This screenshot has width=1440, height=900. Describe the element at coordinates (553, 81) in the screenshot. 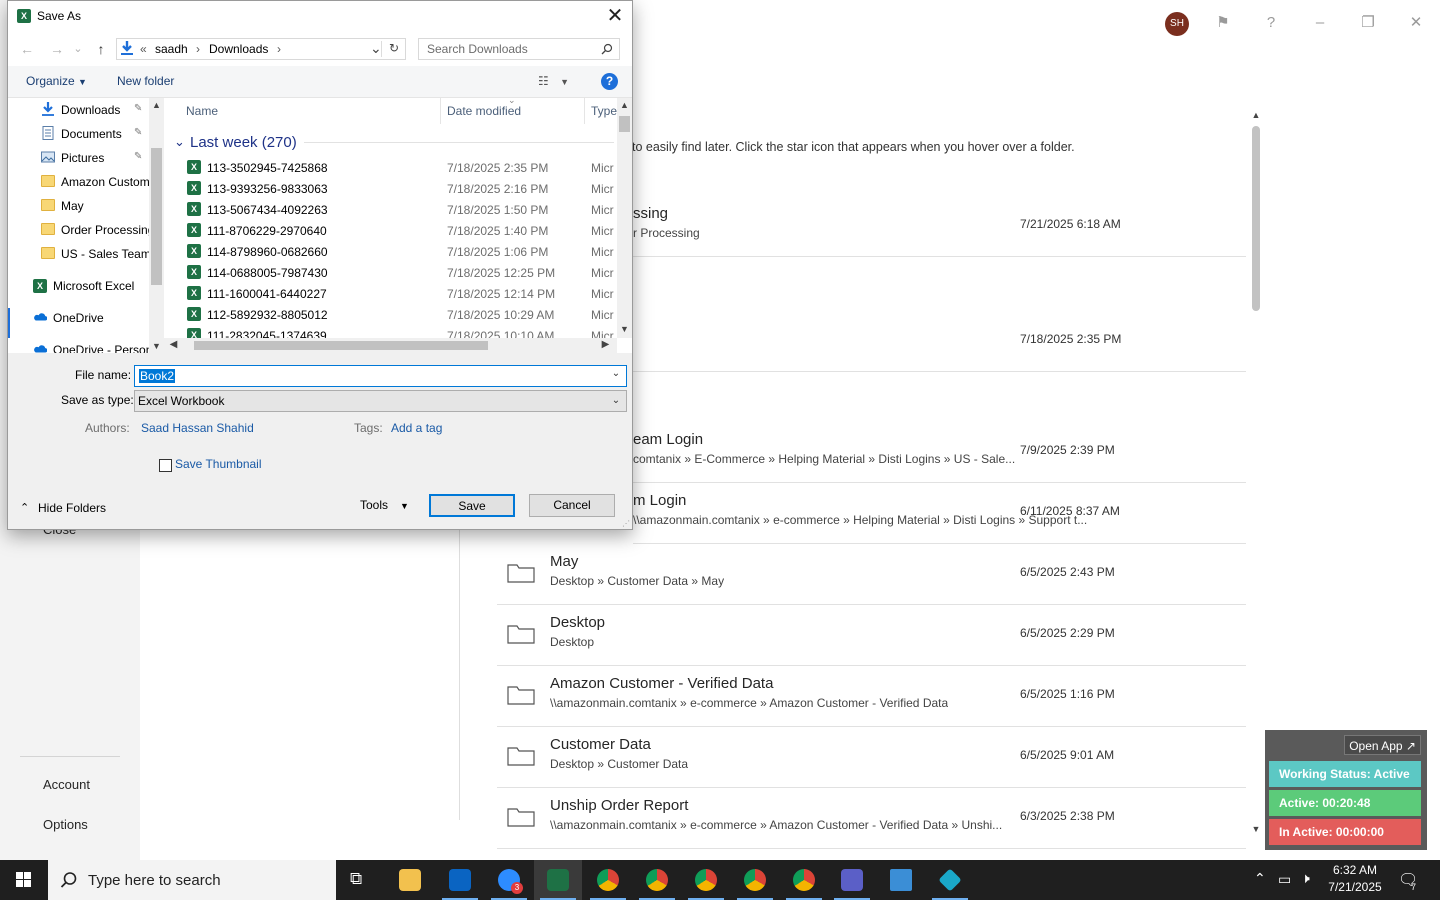

I see `view-options-icon: ☷ ▼` at that location.